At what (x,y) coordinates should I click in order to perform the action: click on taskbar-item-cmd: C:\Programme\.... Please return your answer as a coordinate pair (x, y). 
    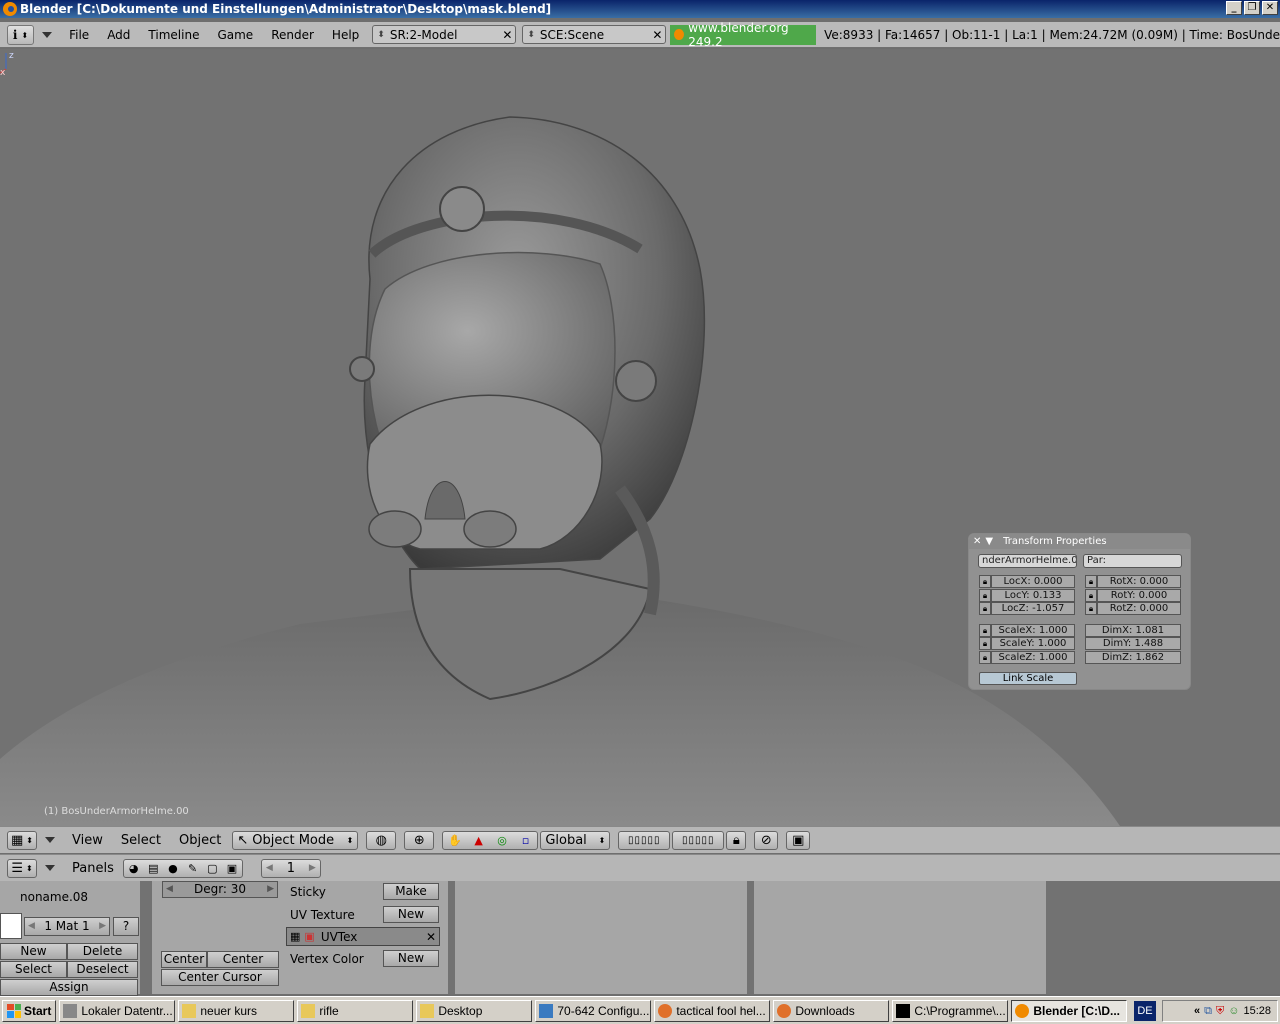
    Looking at the image, I should click on (950, 1010).